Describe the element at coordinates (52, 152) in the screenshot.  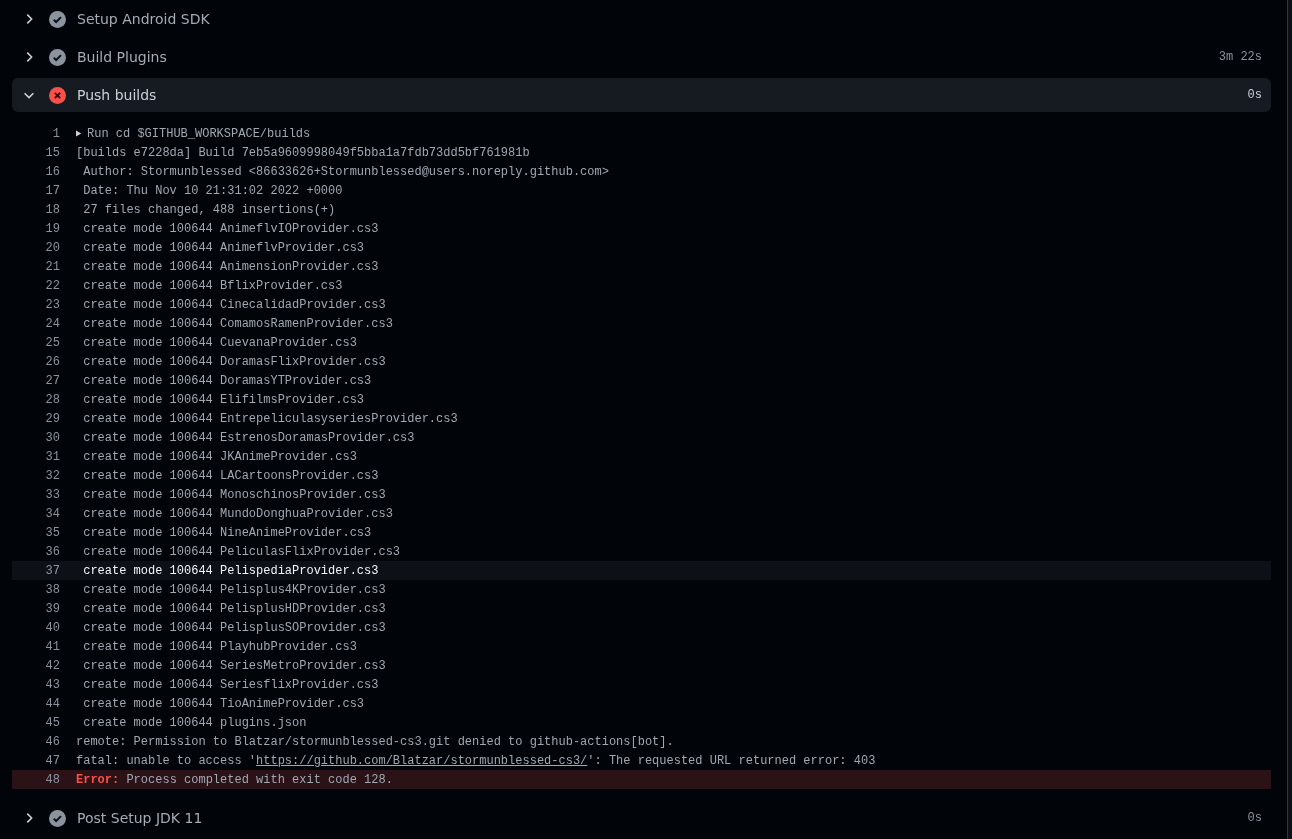
I see `line-number: 15` at that location.